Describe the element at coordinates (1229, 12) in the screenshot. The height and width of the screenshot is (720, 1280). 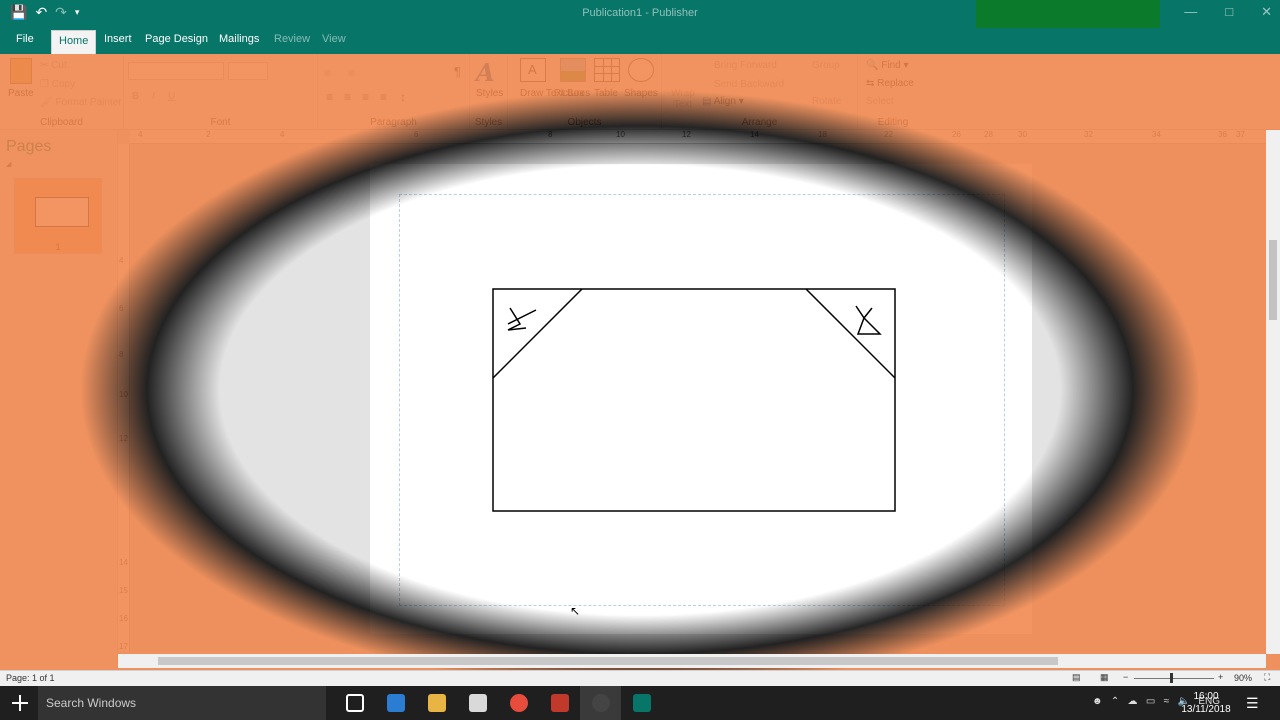
I see `maximize-icon: □` at that location.